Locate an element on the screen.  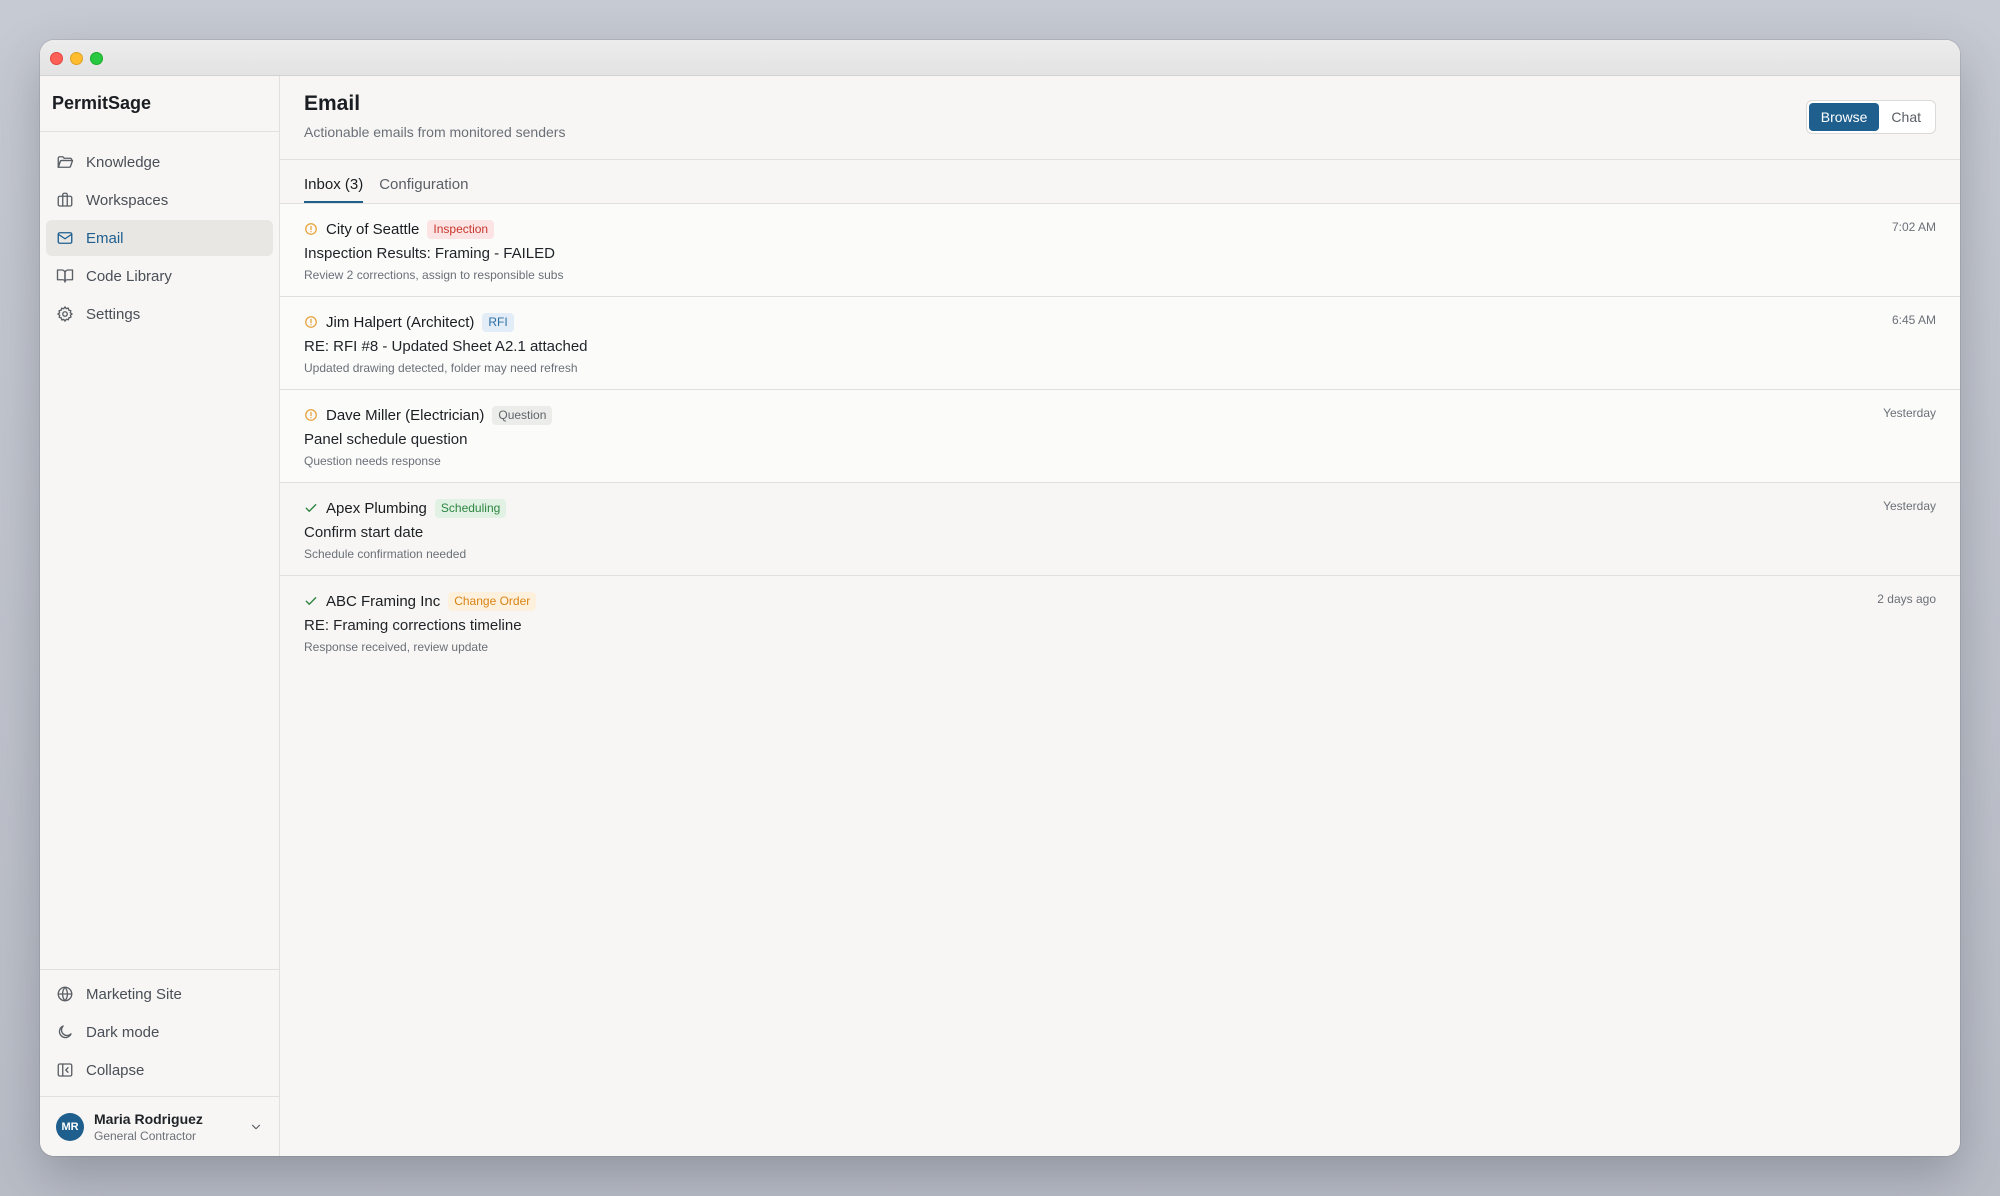
user-info: Maria Rodriguez General Contractor is located at coordinates (148, 1127).